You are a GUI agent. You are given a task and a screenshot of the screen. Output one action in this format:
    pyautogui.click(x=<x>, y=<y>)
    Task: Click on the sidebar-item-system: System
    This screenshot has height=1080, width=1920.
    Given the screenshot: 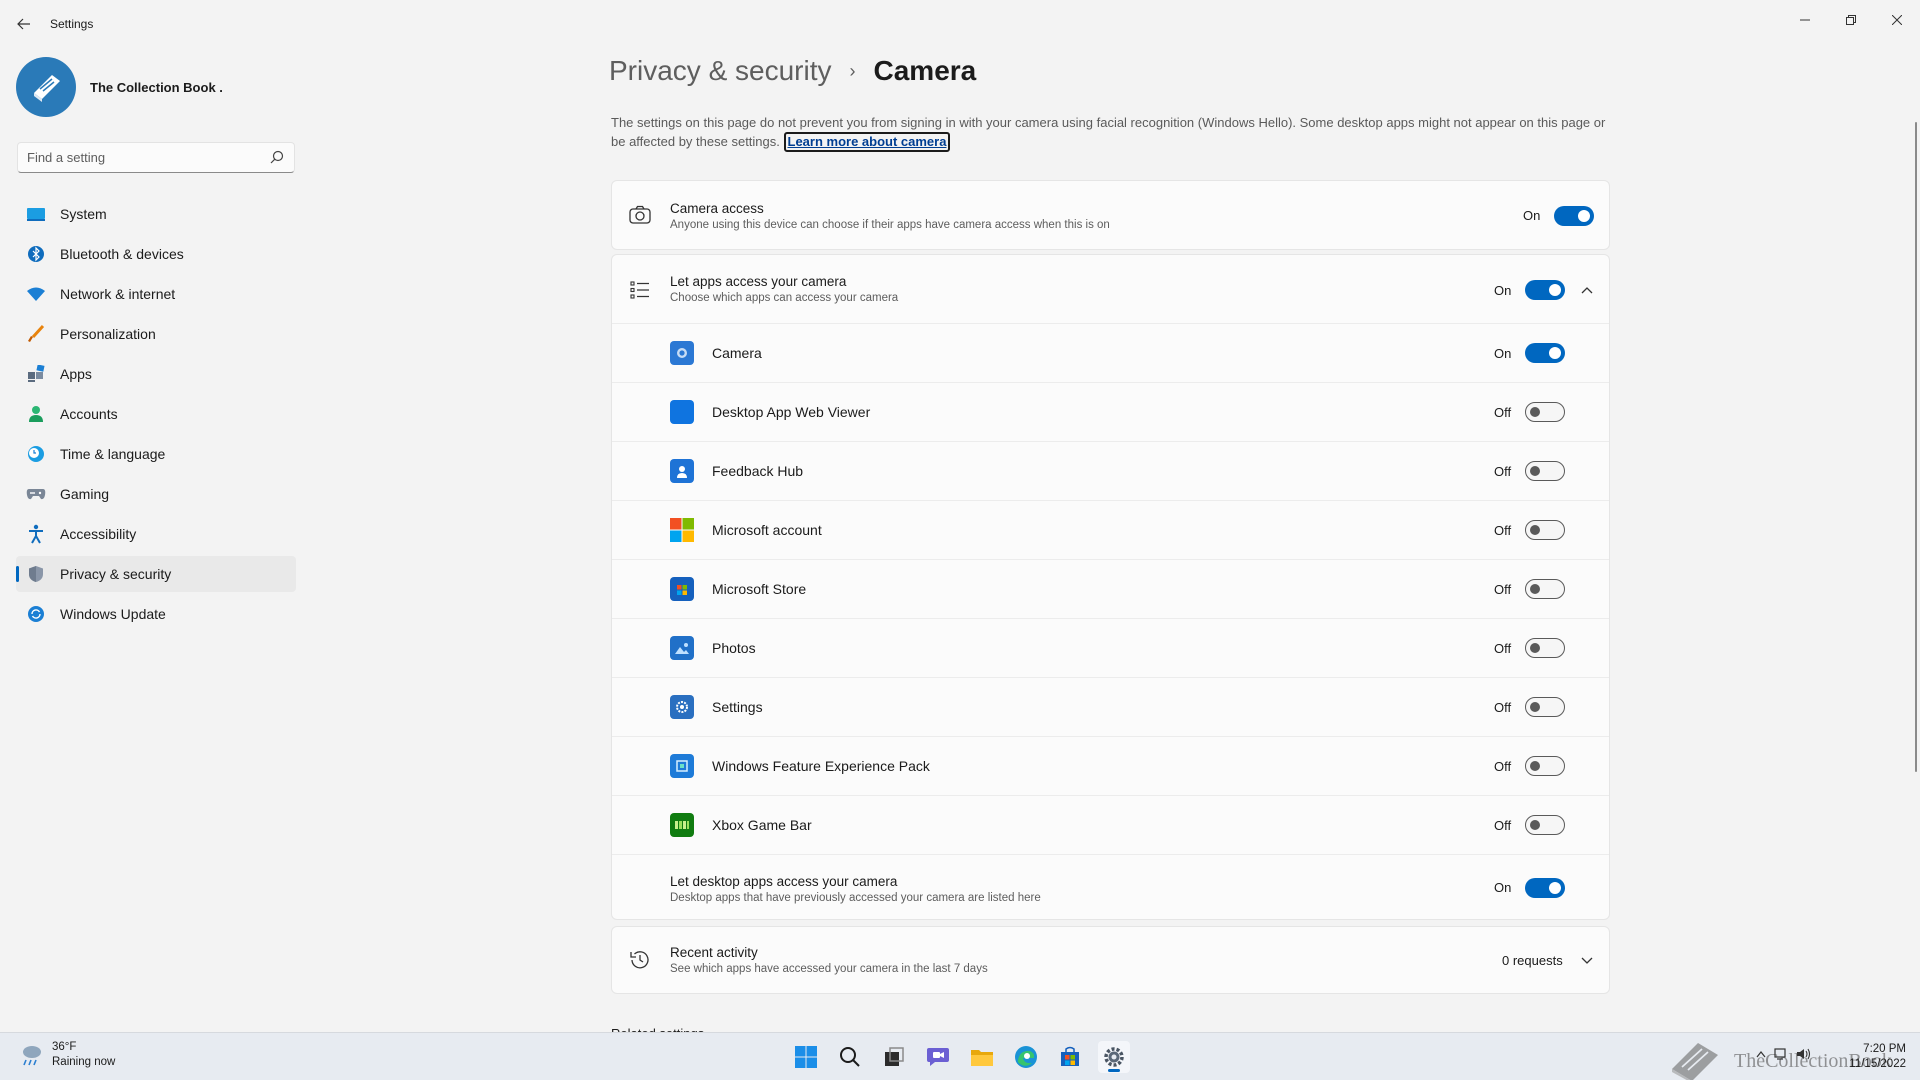 What is the action you would take?
    pyautogui.click(x=156, y=214)
    